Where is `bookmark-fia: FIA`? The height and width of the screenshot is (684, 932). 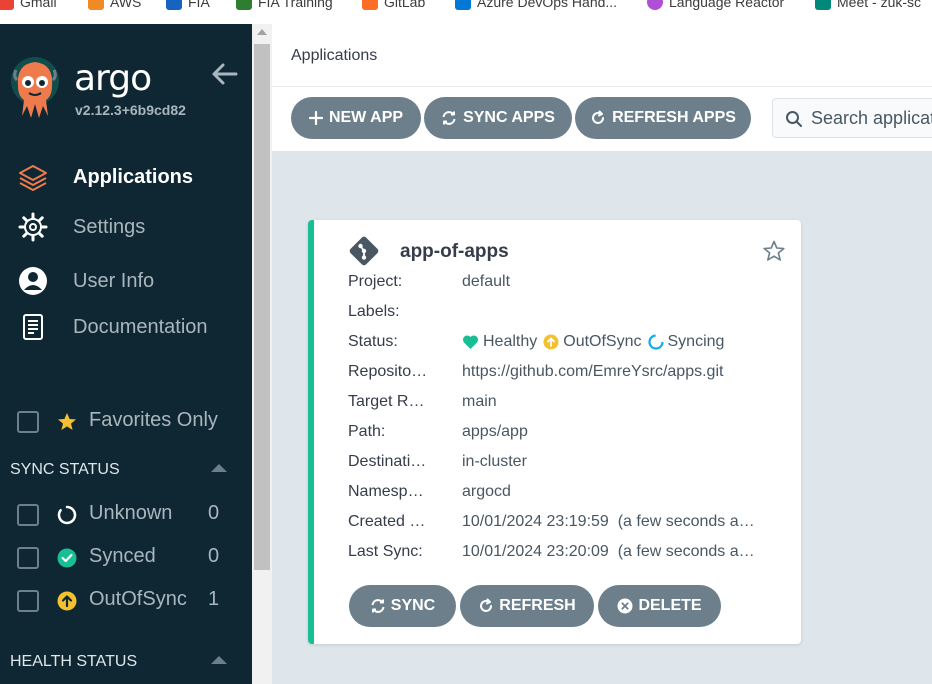
bookmark-fia: FIA is located at coordinates (188, 6).